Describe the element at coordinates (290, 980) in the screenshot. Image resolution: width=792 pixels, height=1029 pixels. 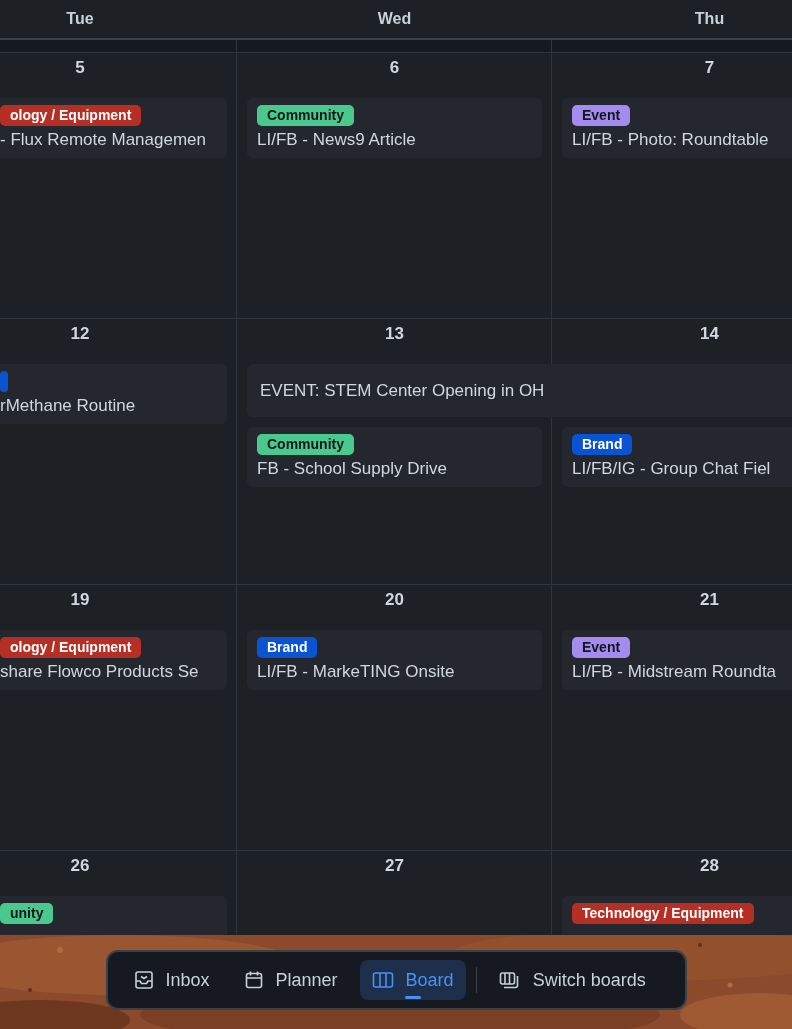
I see `view-tab: Planner` at that location.